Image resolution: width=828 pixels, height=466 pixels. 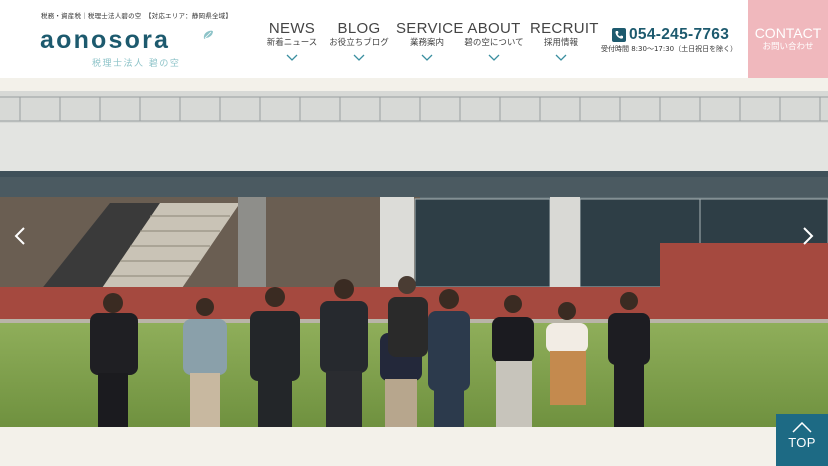 What do you see at coordinates (564, 28) in the screenshot?
I see `nav-recruit-label: RECRUIT` at bounding box center [564, 28].